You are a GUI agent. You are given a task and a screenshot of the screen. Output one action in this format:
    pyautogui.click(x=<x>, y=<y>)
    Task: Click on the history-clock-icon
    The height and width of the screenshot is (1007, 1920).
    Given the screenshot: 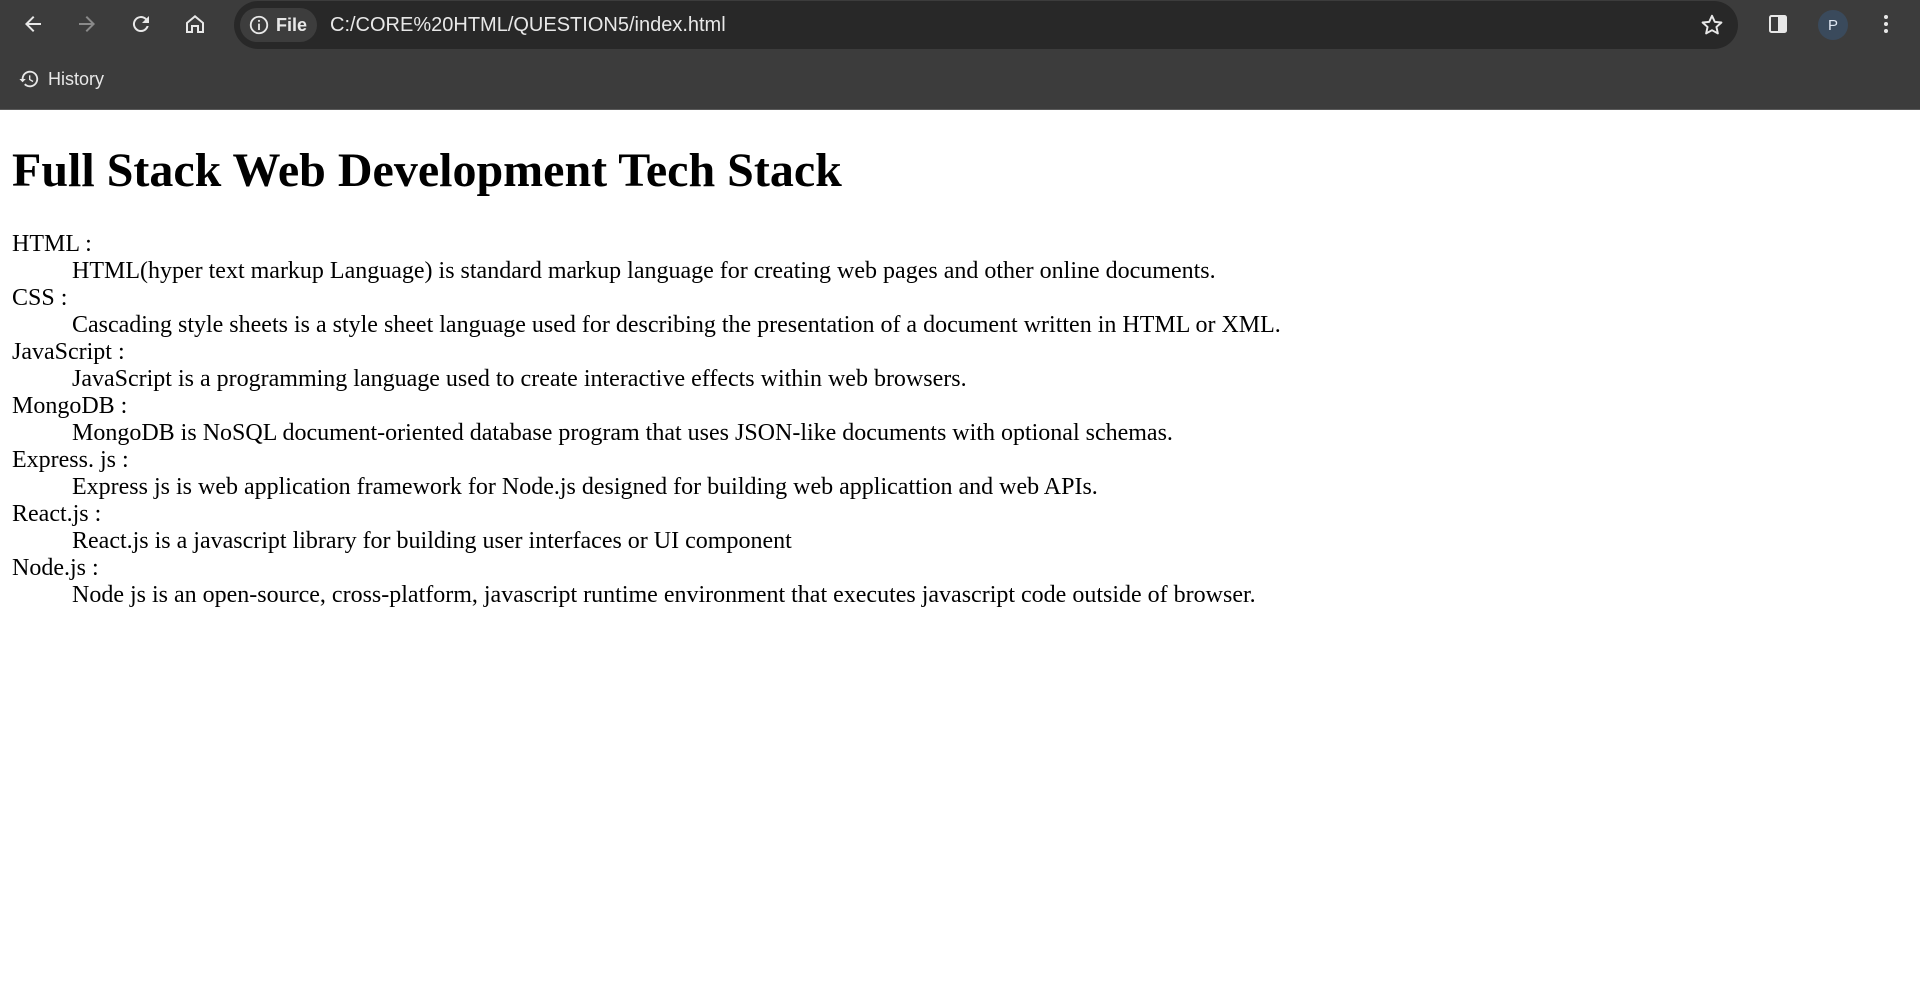 What is the action you would take?
    pyautogui.click(x=29, y=79)
    